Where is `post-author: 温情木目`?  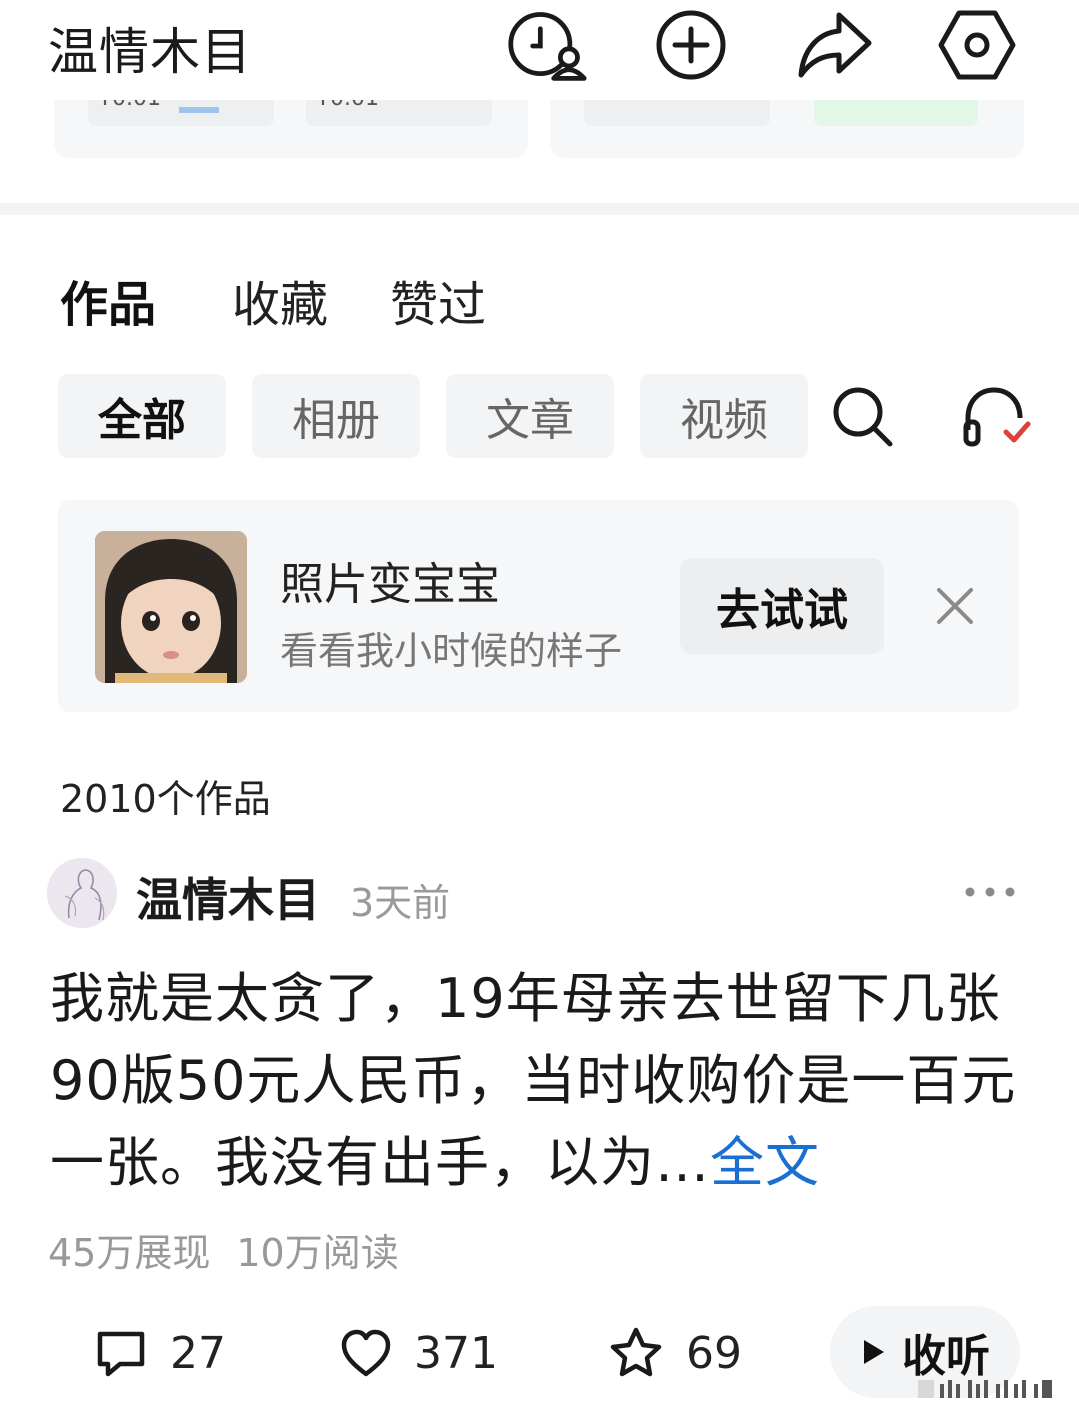
post-author: 温情木目 is located at coordinates (228, 897).